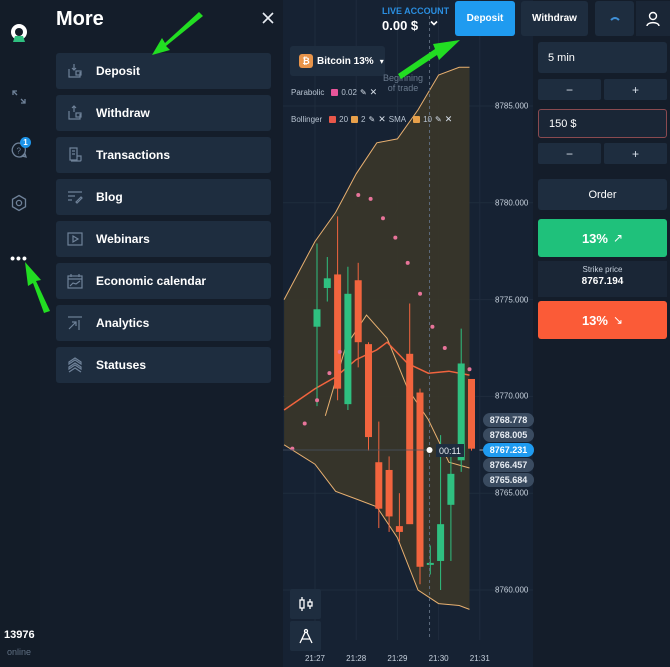 This screenshot has width=670, height=667. What do you see at coordinates (618, 320) in the screenshot?
I see `arrow-down-right-icon: ↘` at bounding box center [618, 320].